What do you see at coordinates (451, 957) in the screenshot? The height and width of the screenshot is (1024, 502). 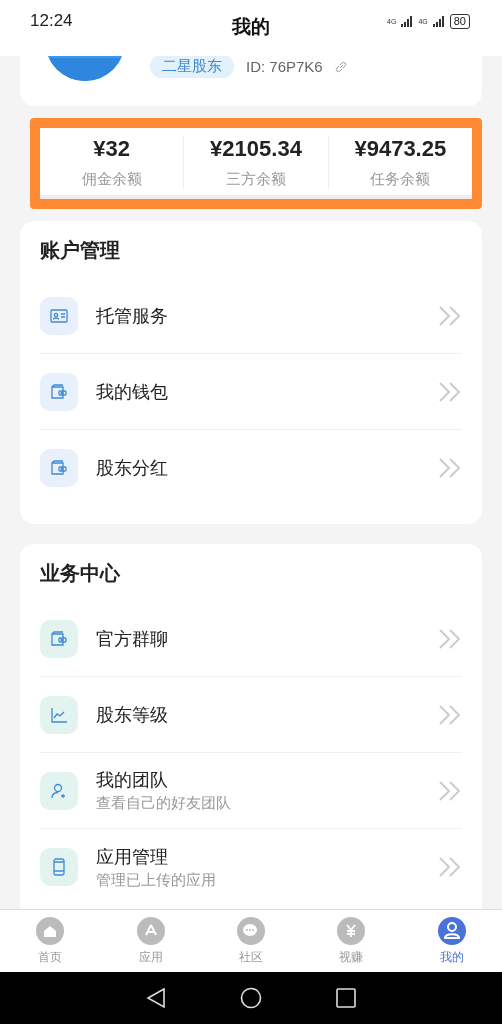 I see `tab-label: 我的` at bounding box center [451, 957].